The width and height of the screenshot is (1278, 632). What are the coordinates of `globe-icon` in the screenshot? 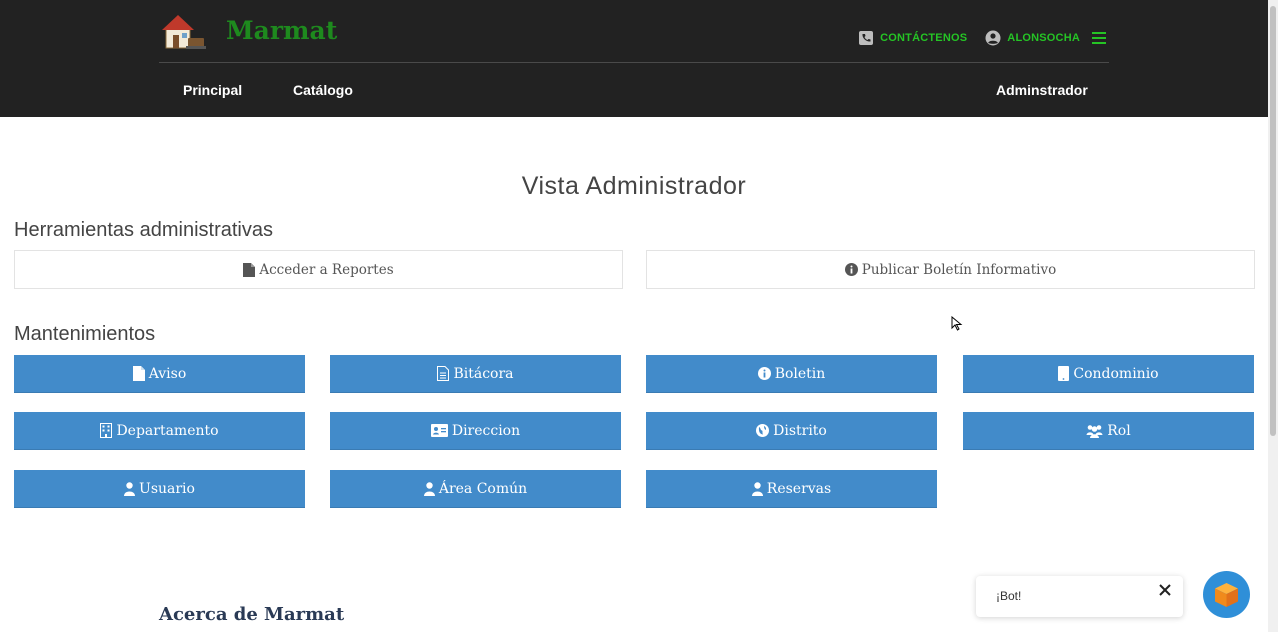 It's located at (763, 430).